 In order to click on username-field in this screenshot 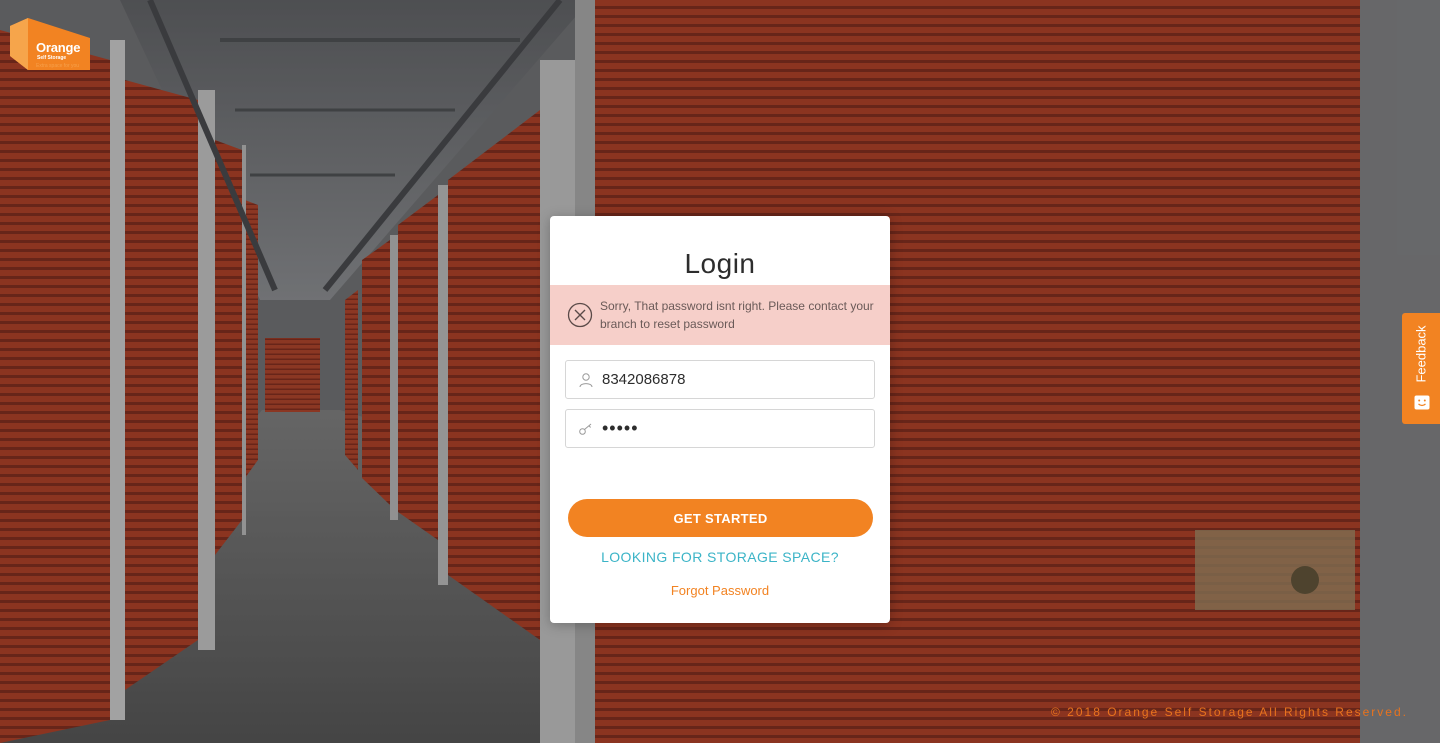, I will do `click(720, 379)`.